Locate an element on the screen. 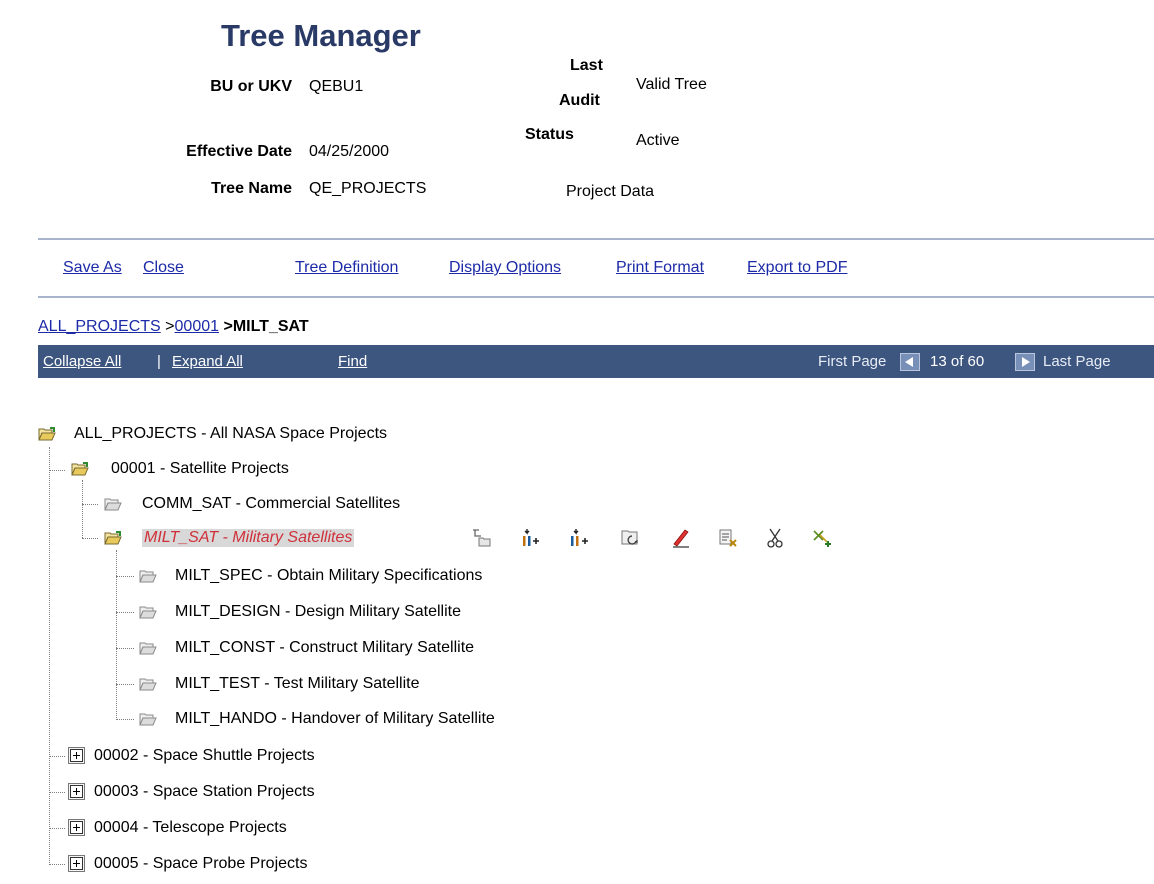  last-page-label: Last Page is located at coordinates (1077, 361).